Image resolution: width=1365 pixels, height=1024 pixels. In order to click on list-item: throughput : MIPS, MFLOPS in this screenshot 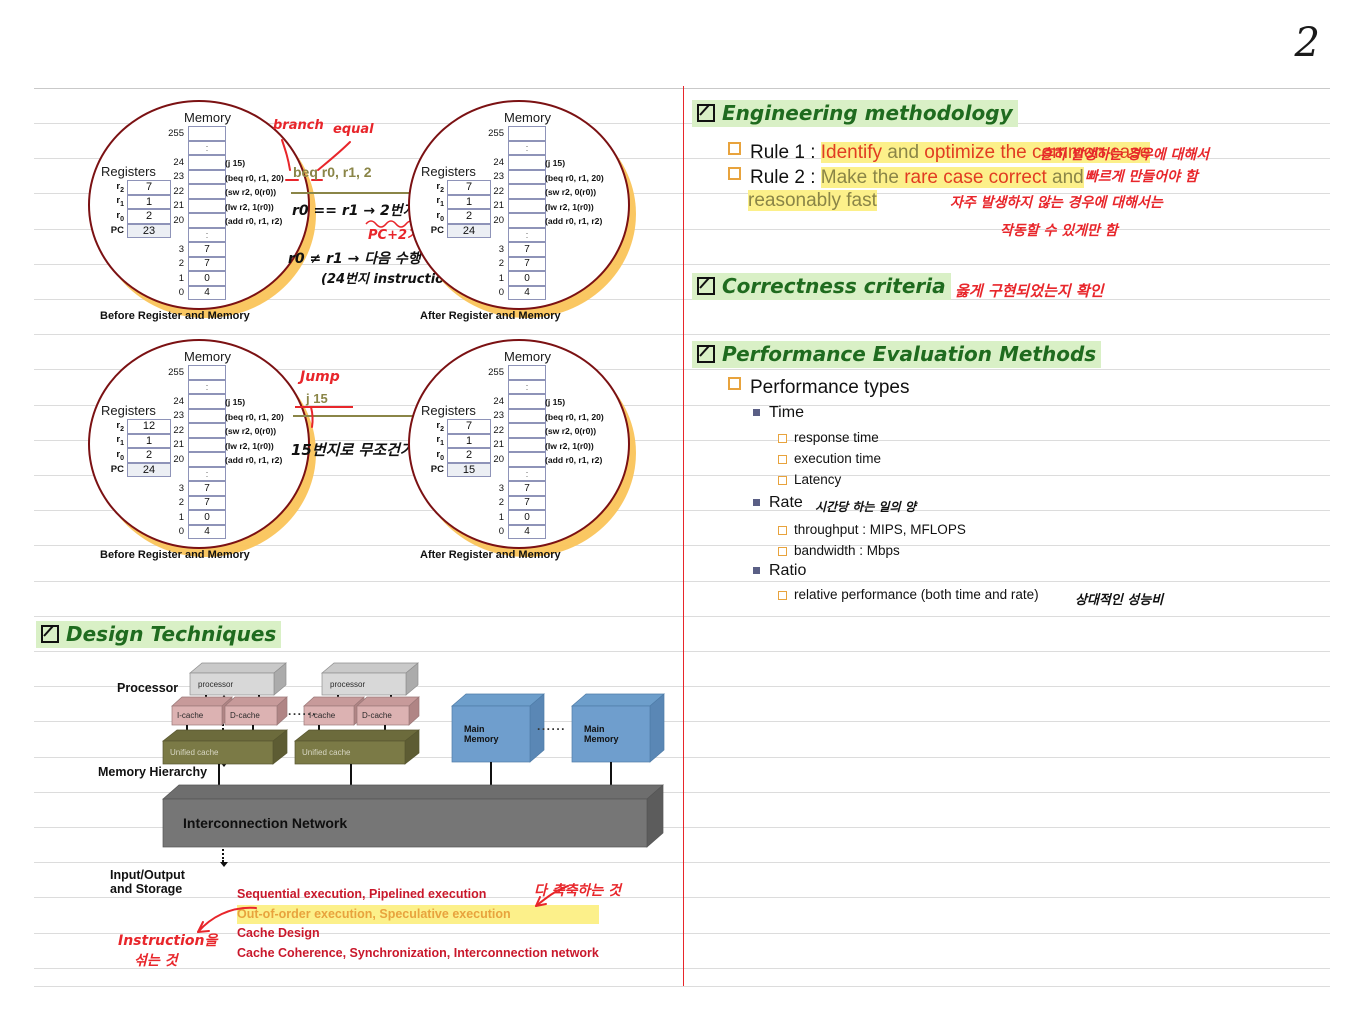, I will do `click(872, 529)`.